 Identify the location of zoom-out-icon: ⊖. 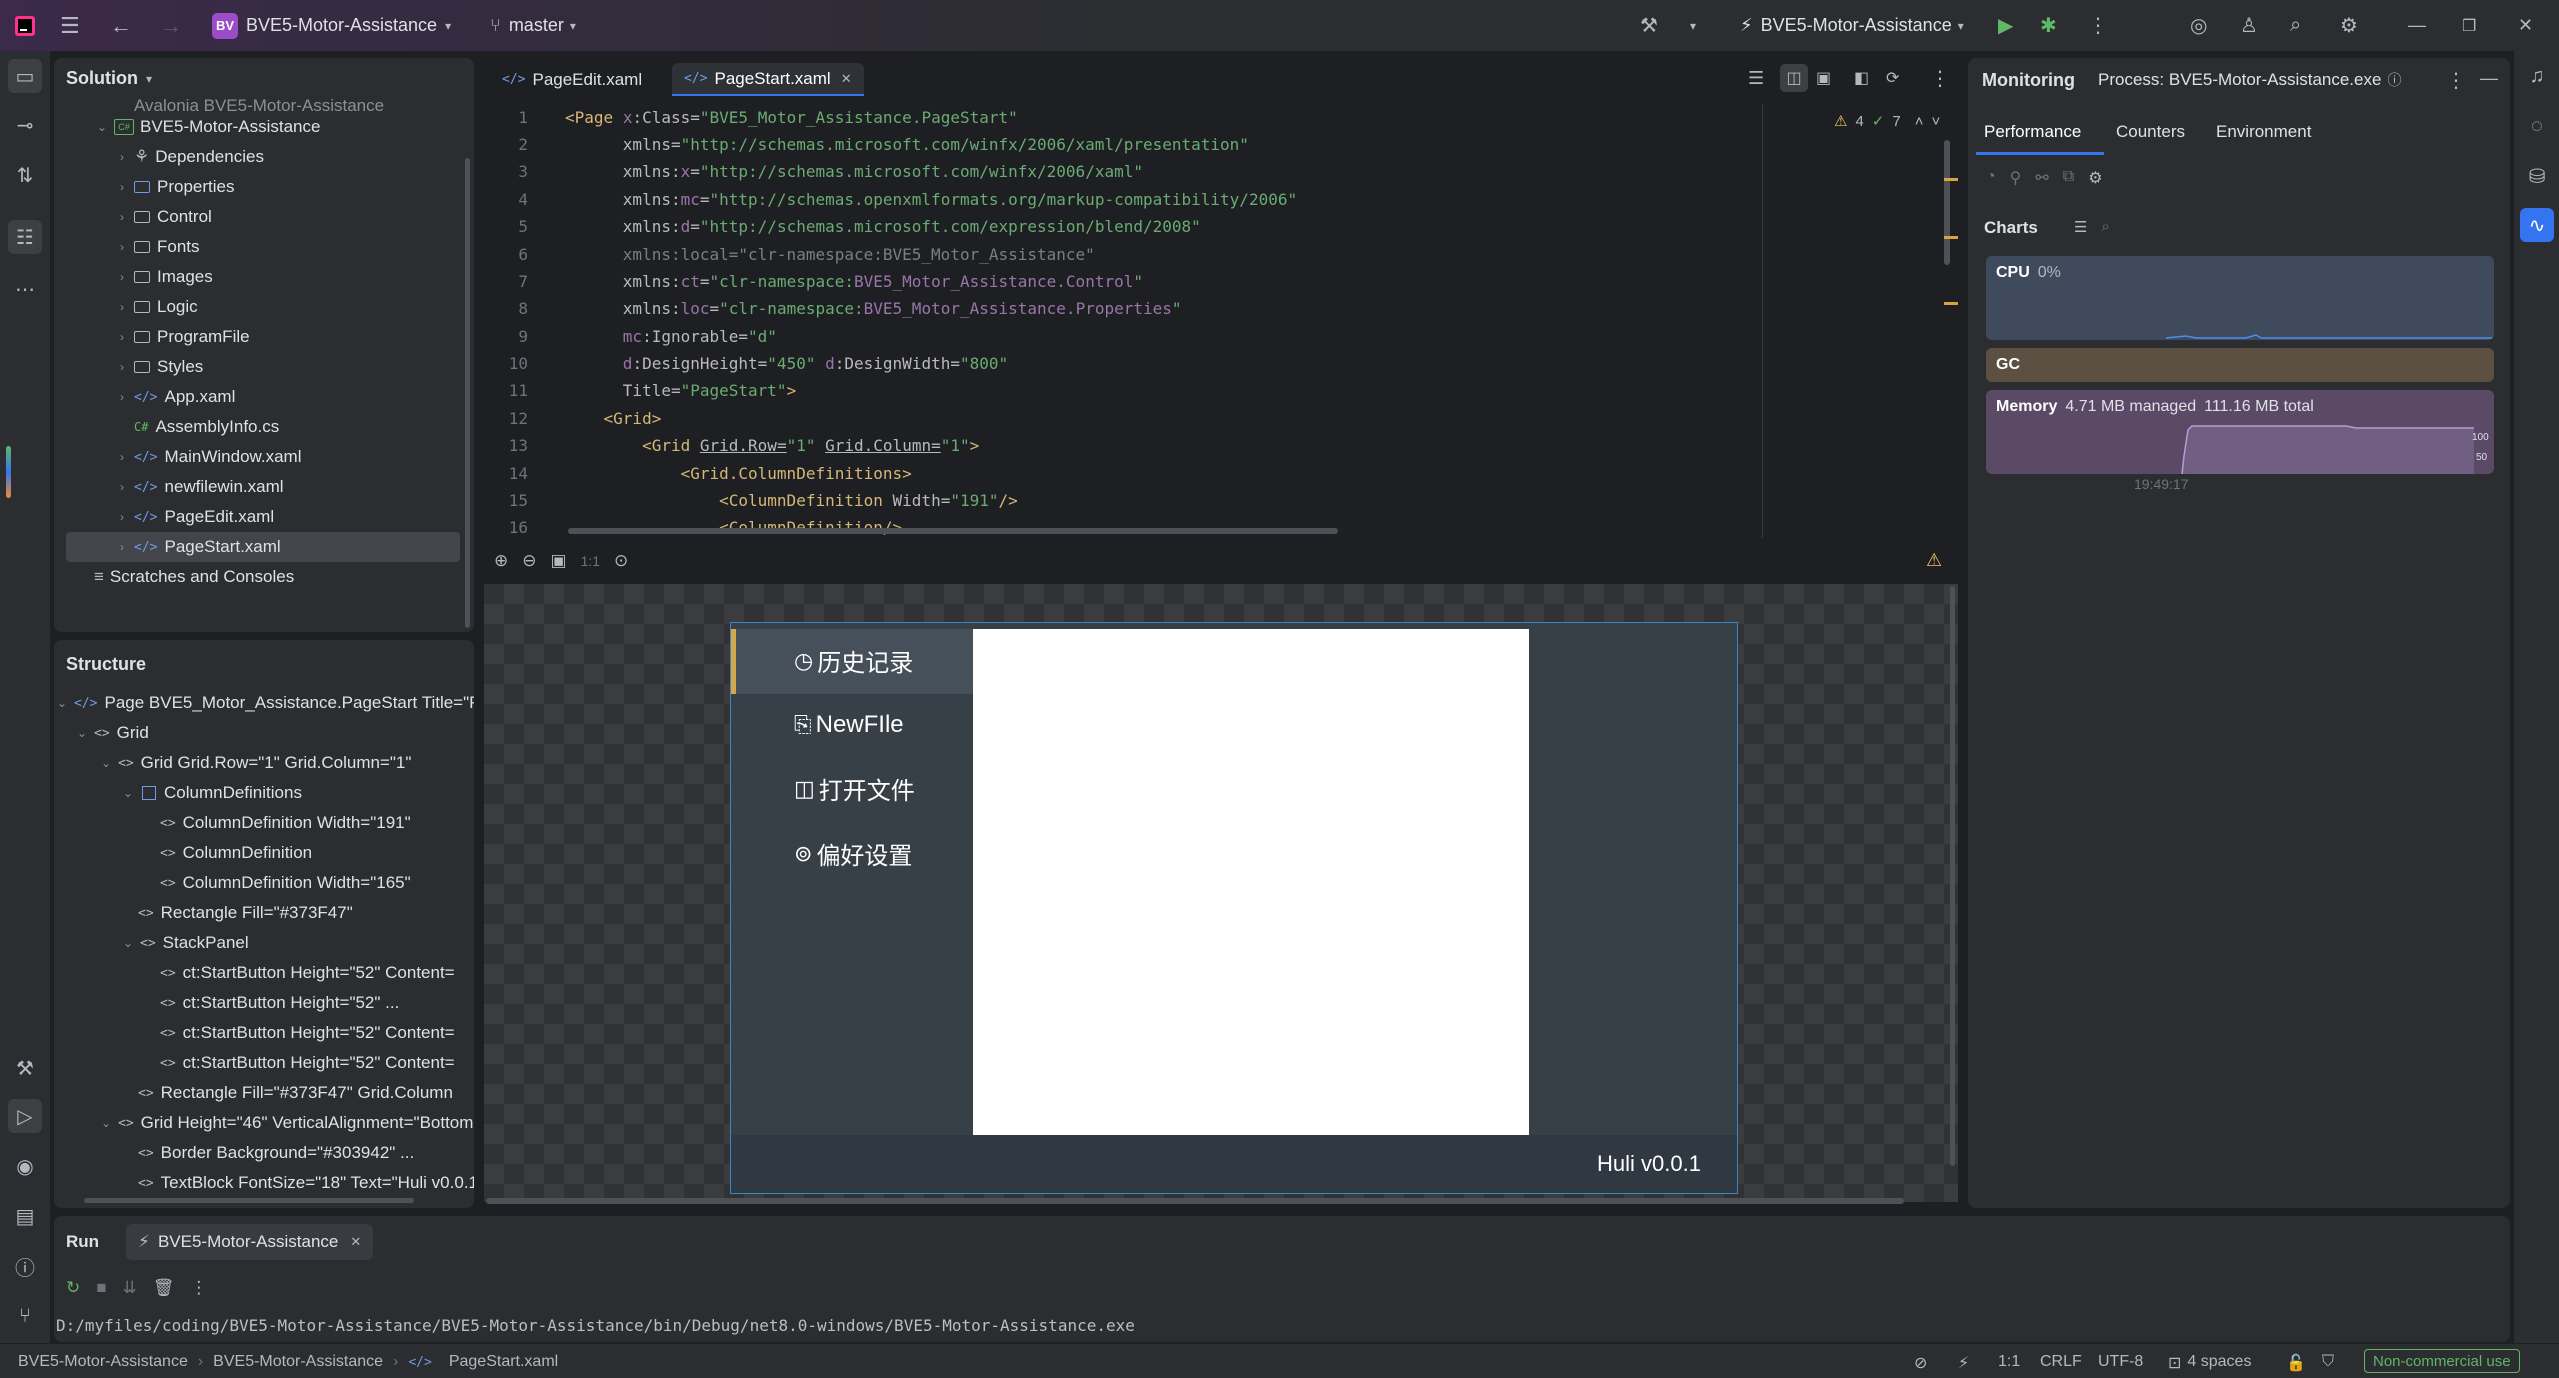
(529, 561).